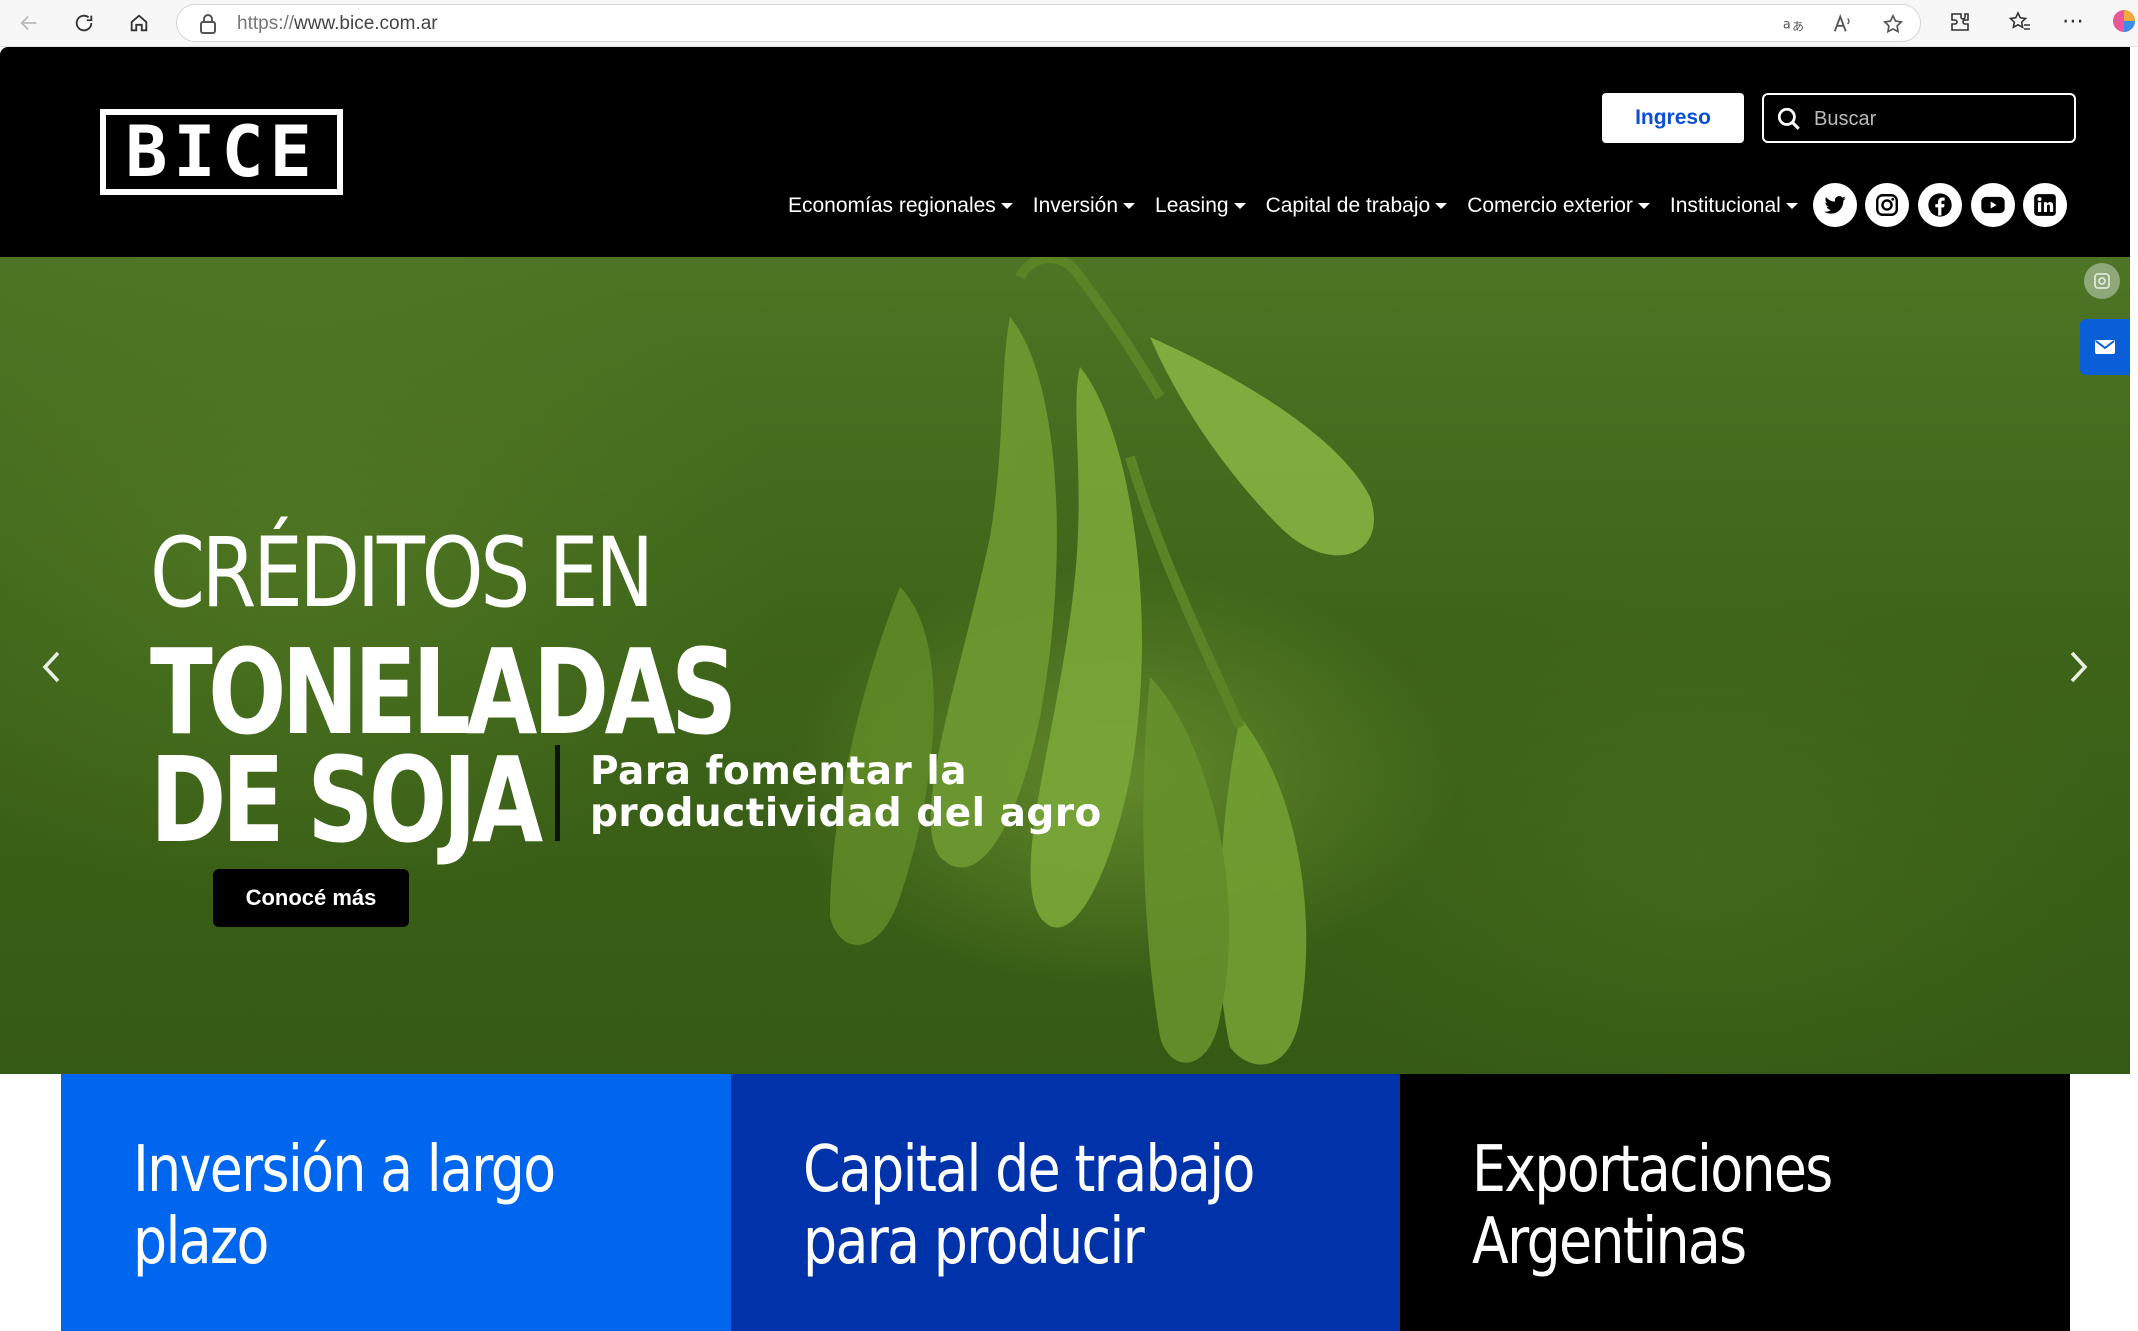 Image resolution: width=2138 pixels, height=1331 pixels. I want to click on hero-subtitle-line1: Para fomentar la, so click(779, 771).